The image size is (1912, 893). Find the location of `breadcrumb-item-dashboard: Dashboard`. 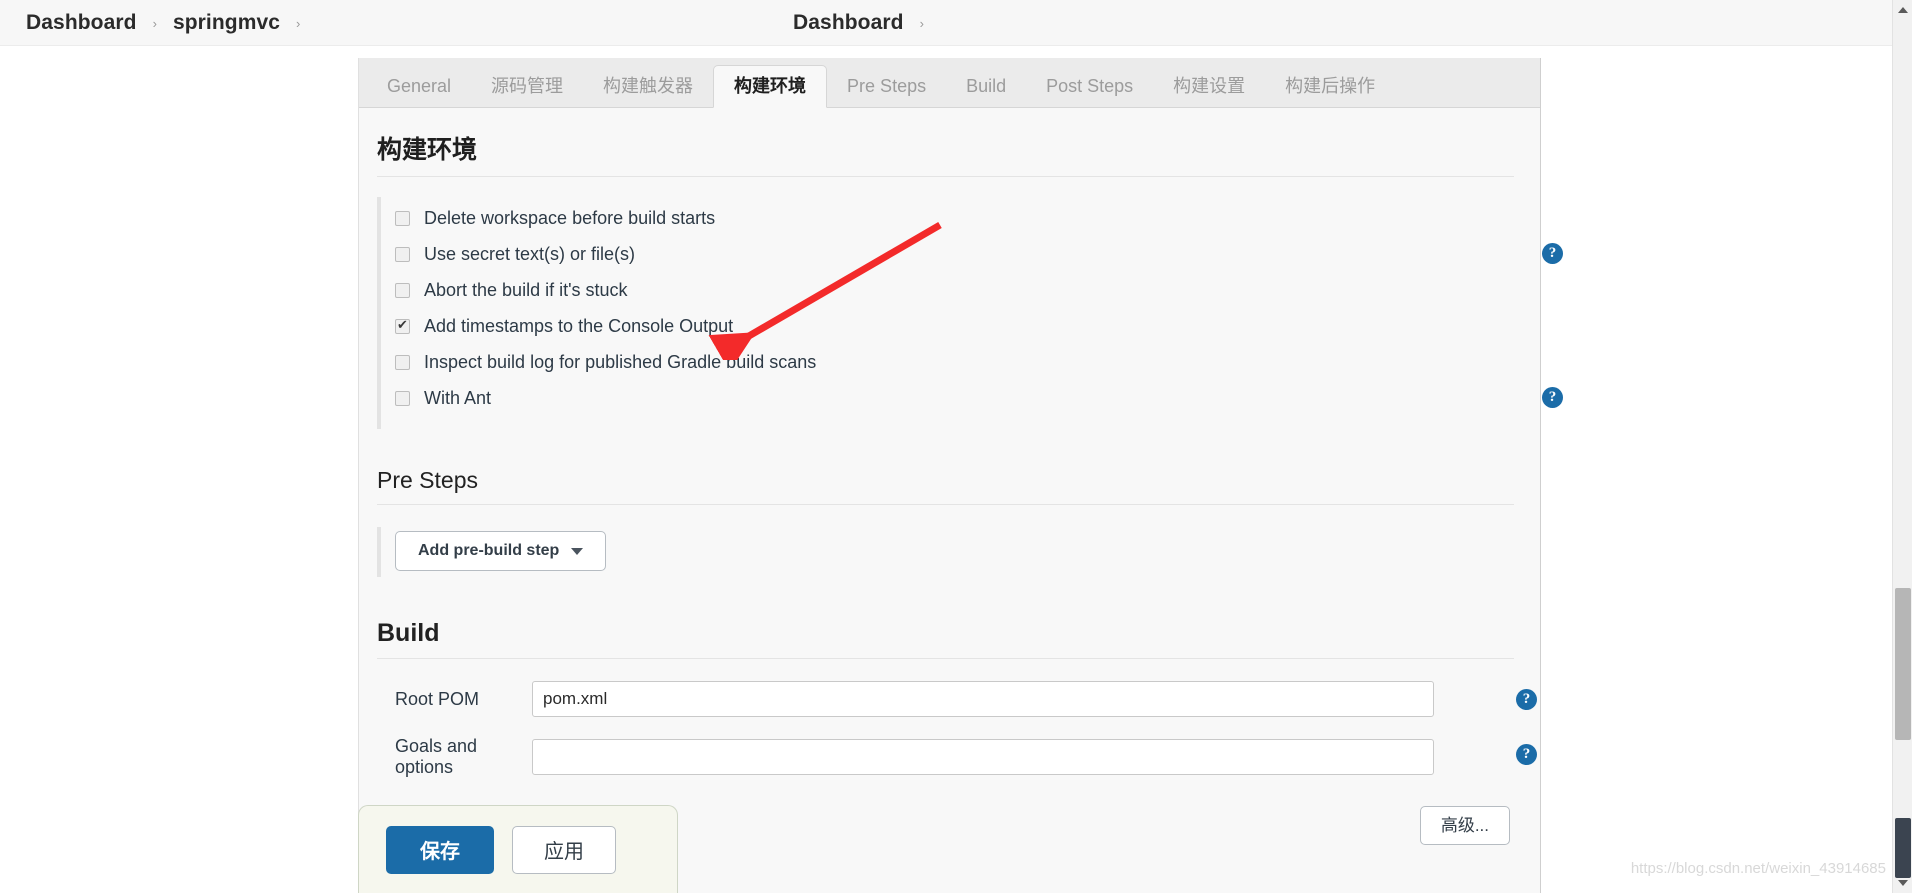

breadcrumb-item-dashboard: Dashboard is located at coordinates (81, 23).